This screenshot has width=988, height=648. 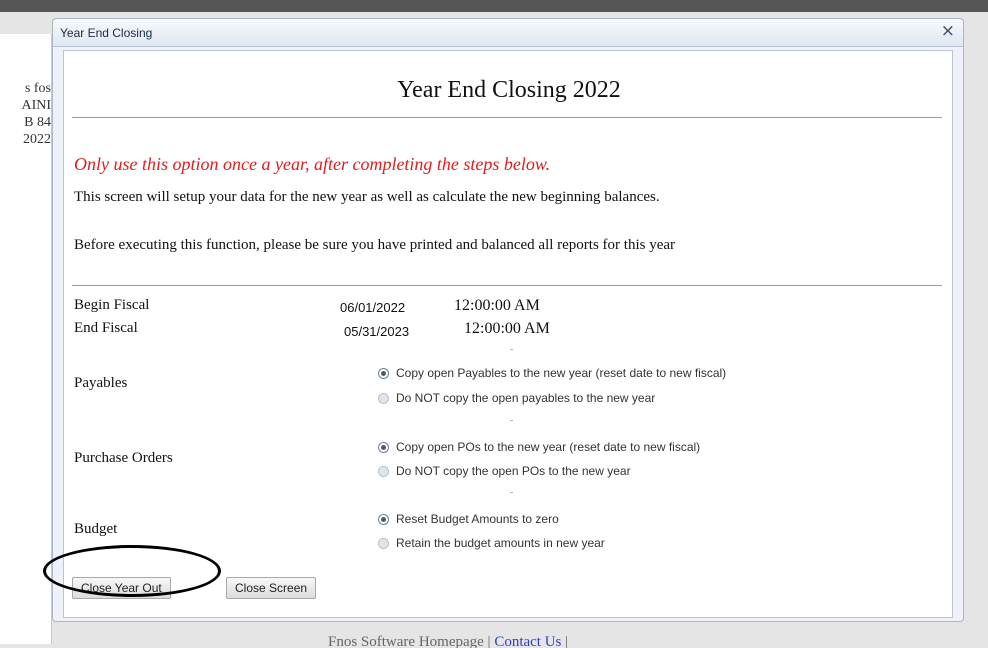 What do you see at coordinates (494, 6) in the screenshot?
I see `browser-top-bar` at bounding box center [494, 6].